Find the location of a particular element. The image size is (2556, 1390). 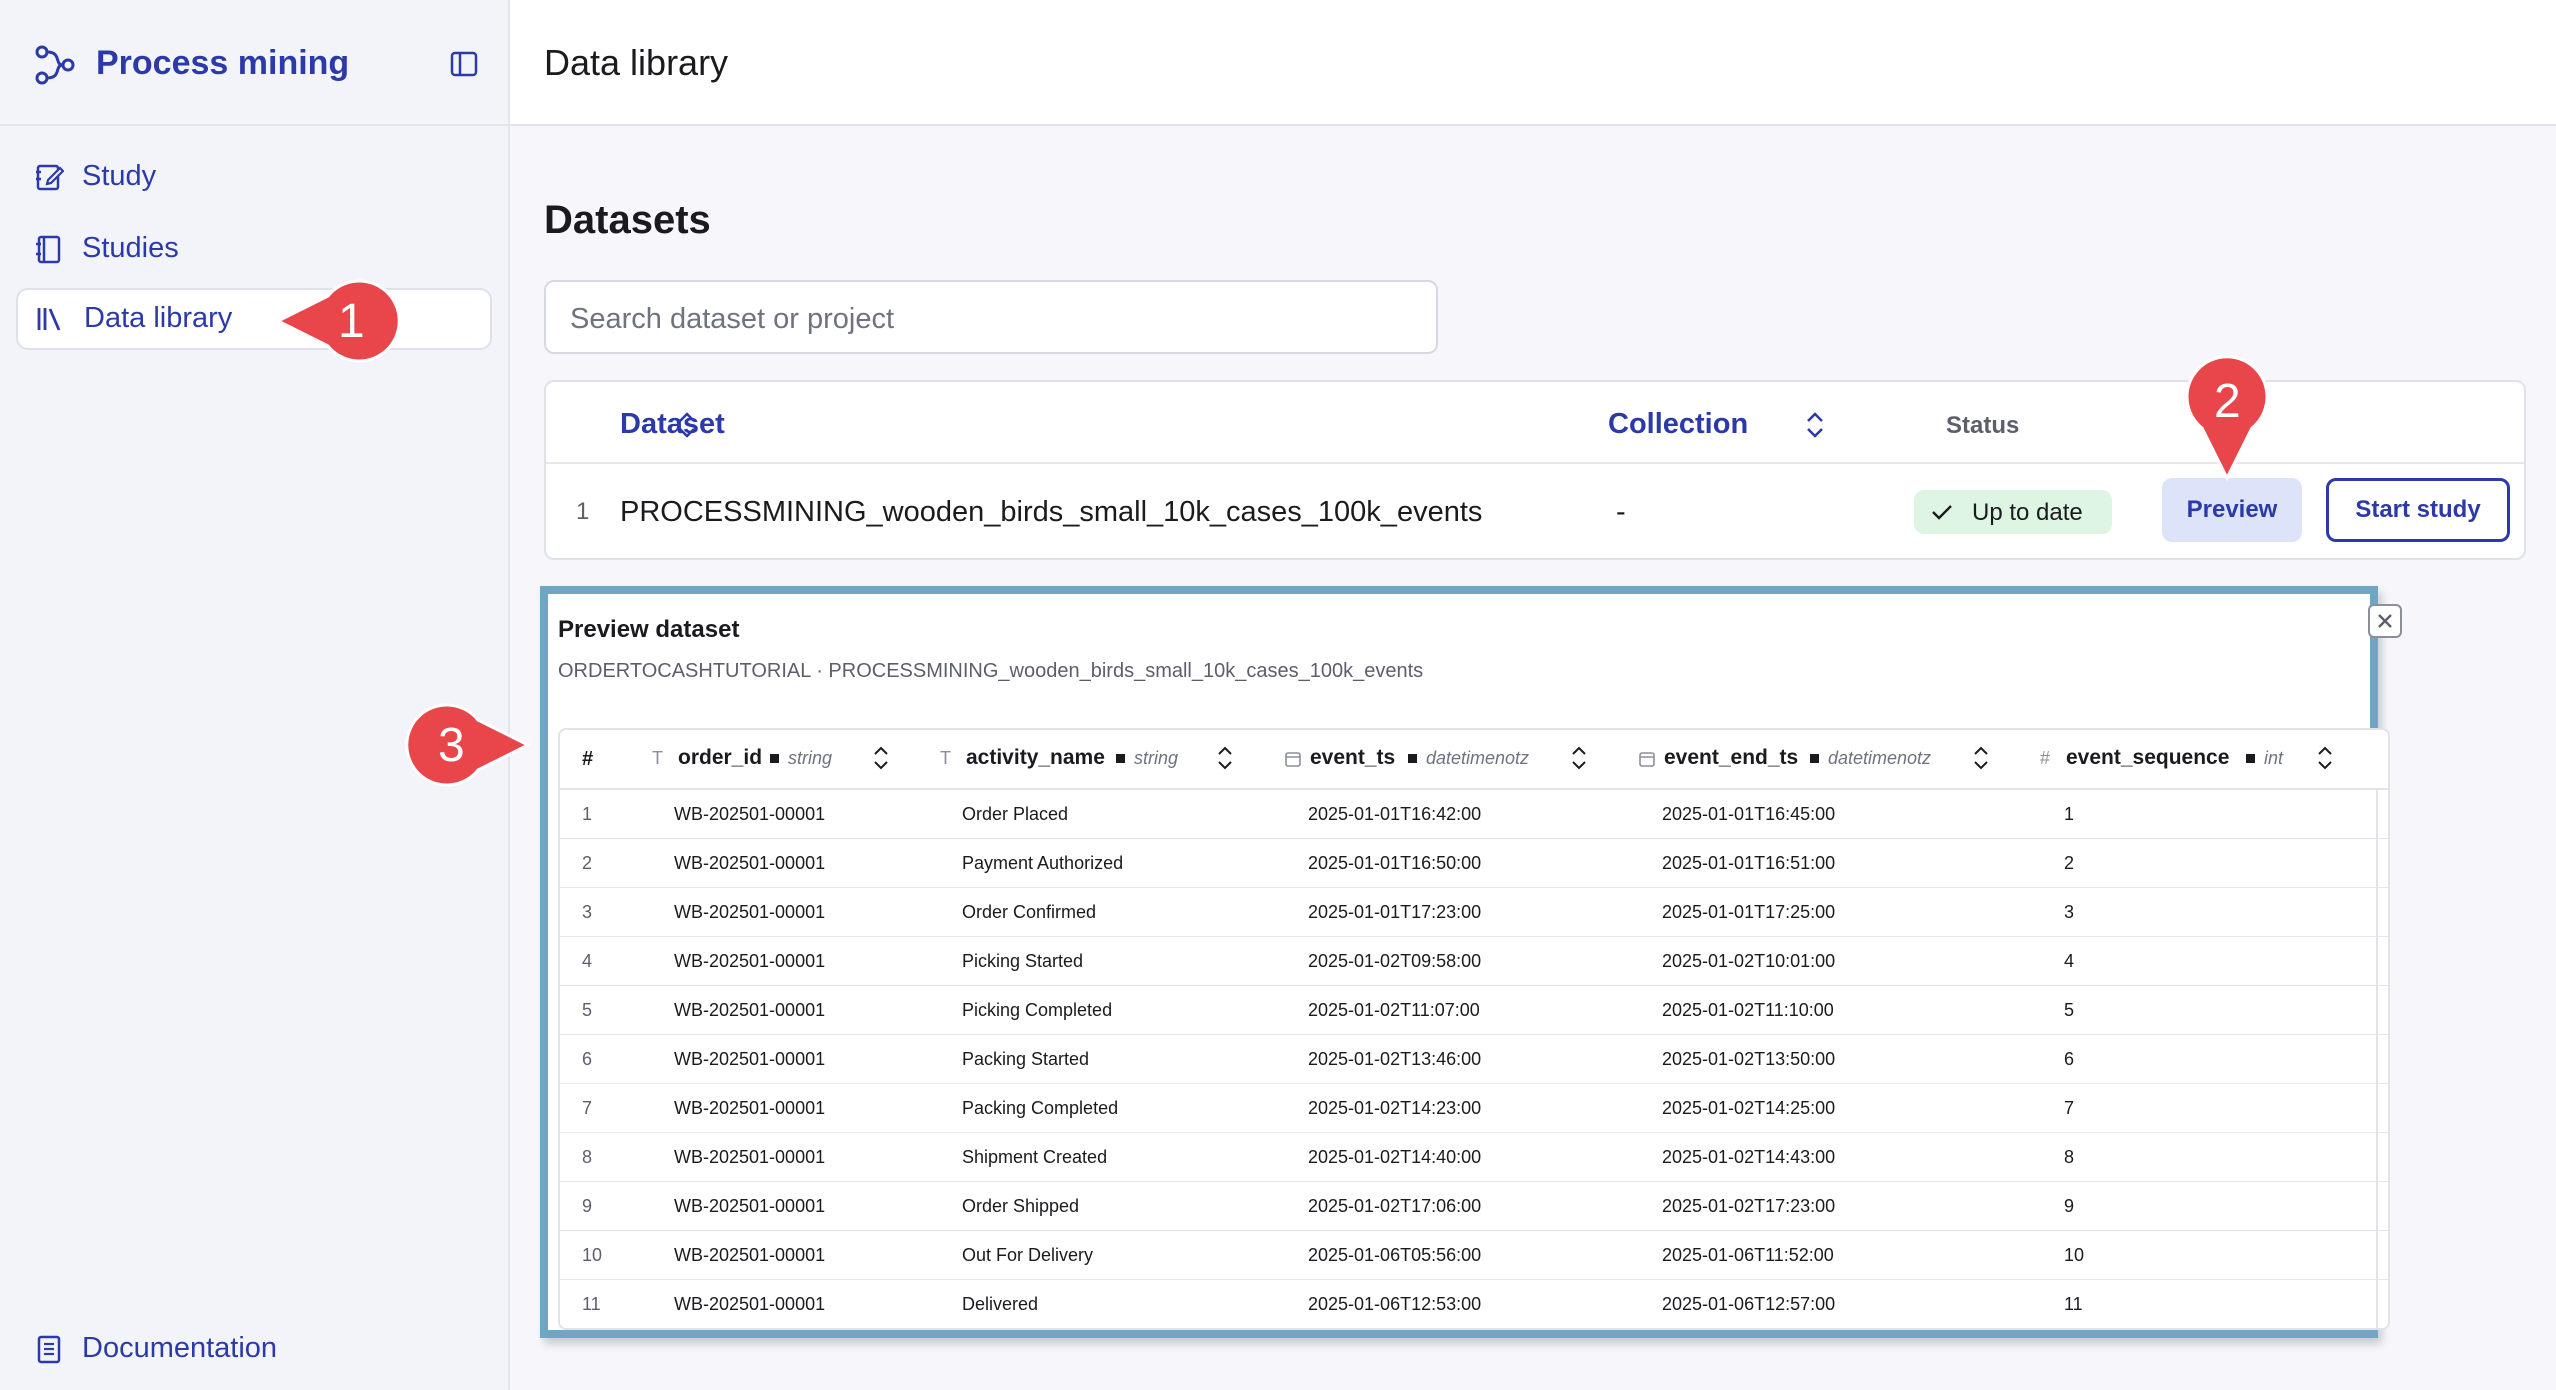

column-header-index: # is located at coordinates (588, 759).